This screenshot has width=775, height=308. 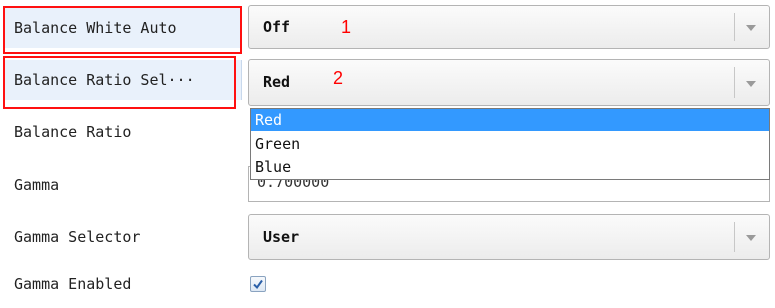 What do you see at coordinates (37, 185) in the screenshot?
I see `property-label: Gamma` at bounding box center [37, 185].